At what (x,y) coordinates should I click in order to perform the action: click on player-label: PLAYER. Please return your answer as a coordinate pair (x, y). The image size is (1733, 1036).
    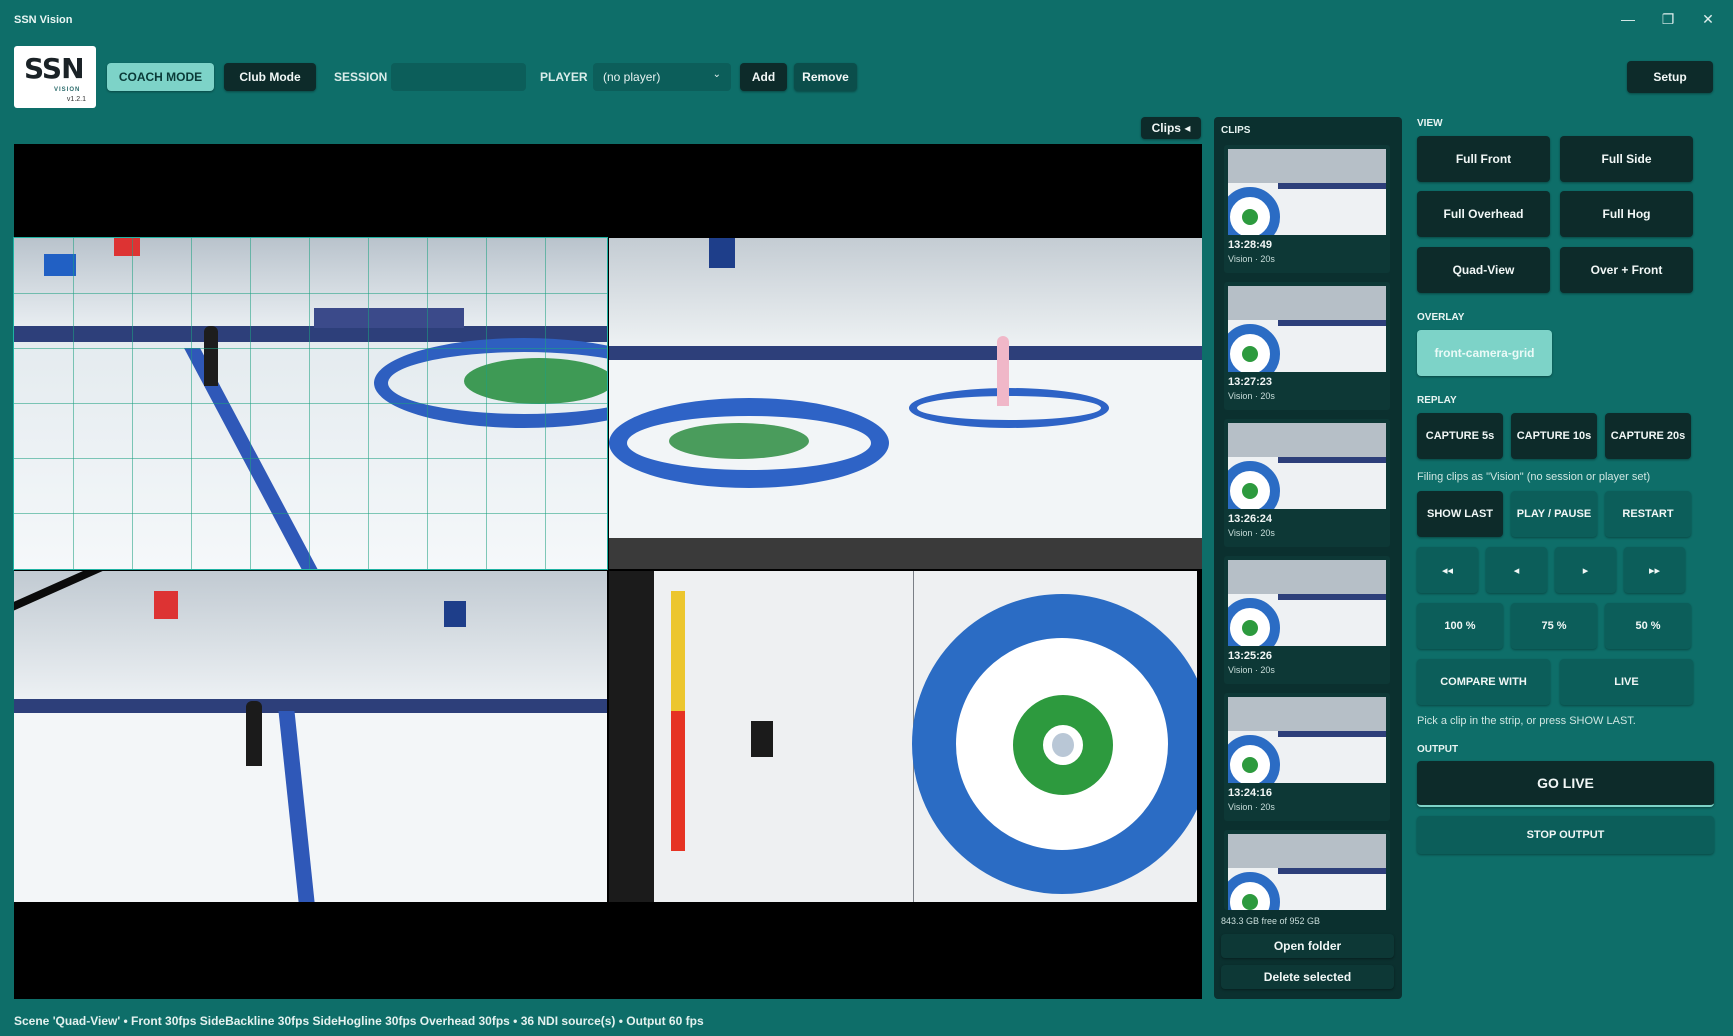
    Looking at the image, I should click on (564, 77).